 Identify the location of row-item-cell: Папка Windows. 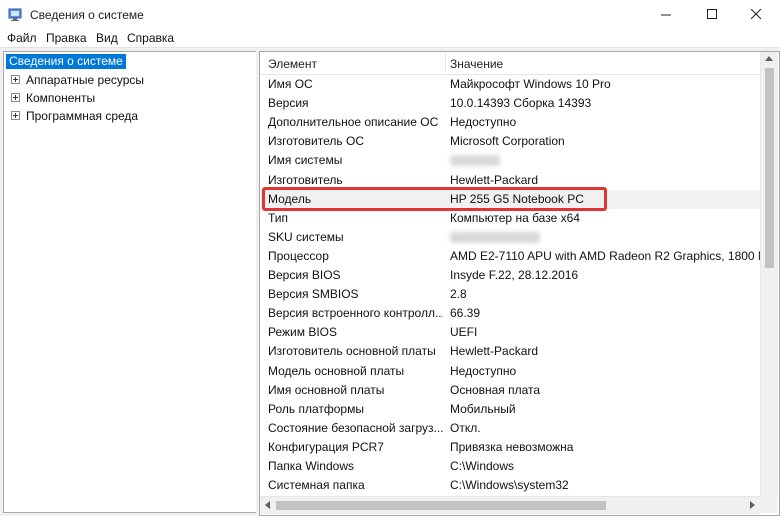
(311, 466).